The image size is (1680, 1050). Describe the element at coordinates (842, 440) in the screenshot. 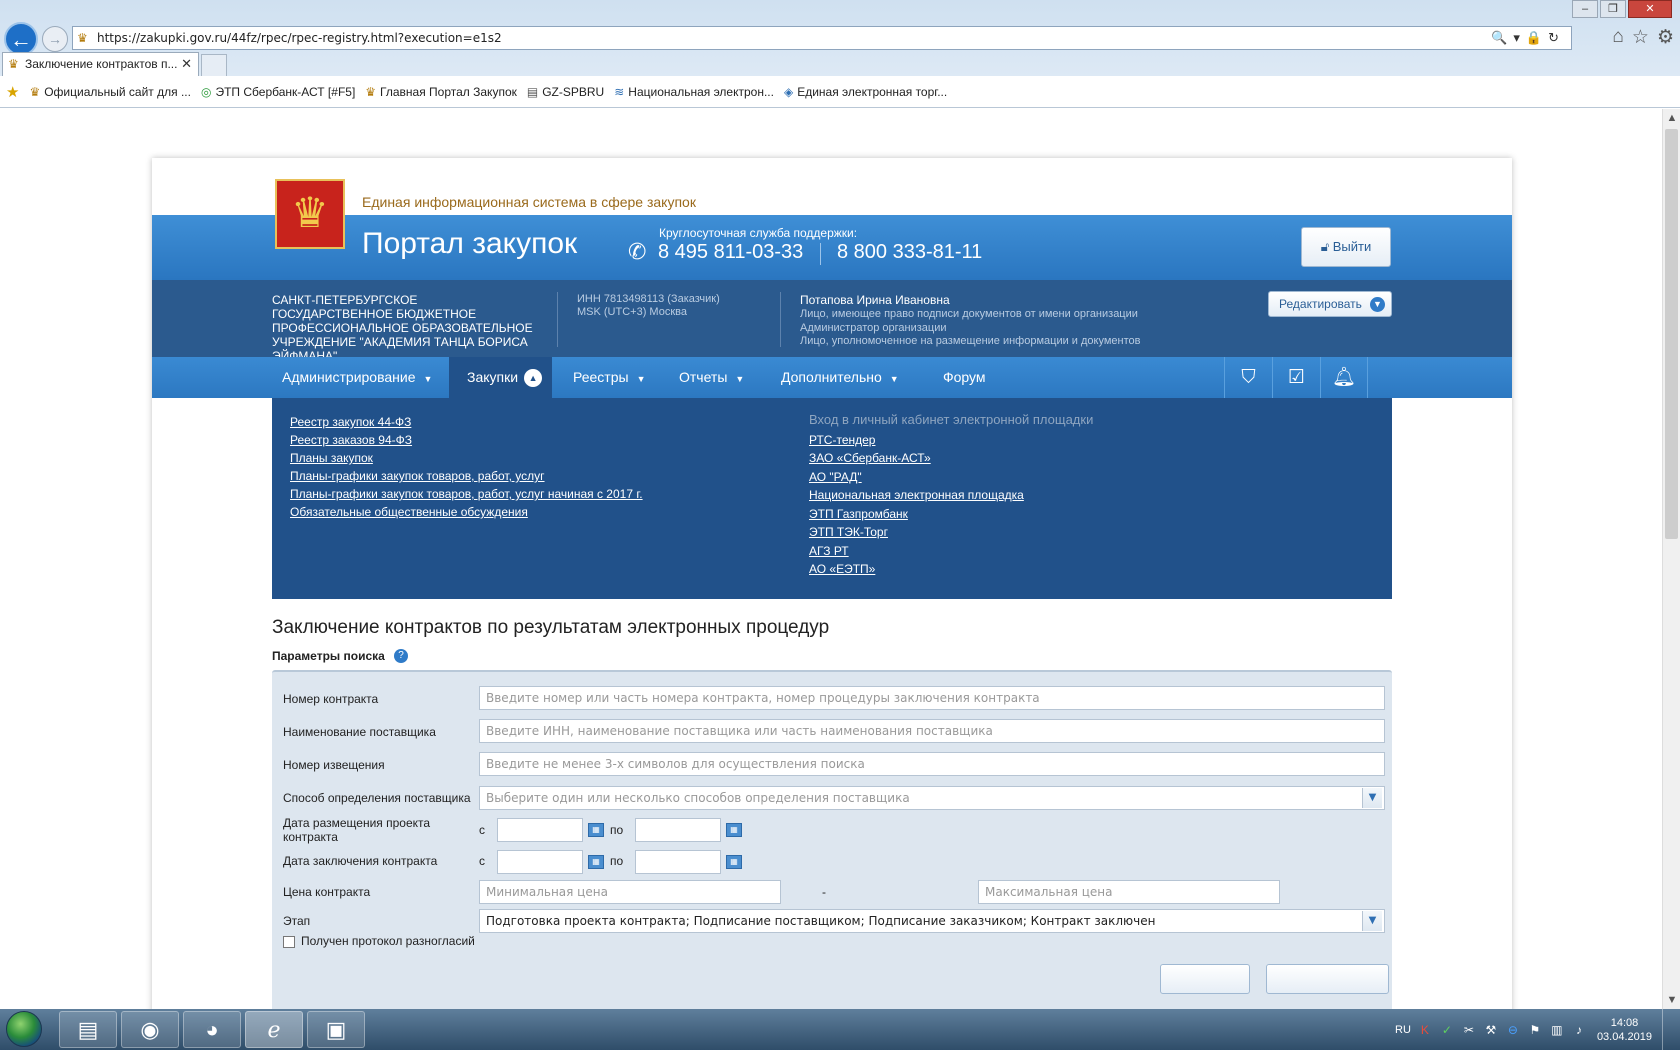

I see `etp-link: РТС-тендер` at that location.